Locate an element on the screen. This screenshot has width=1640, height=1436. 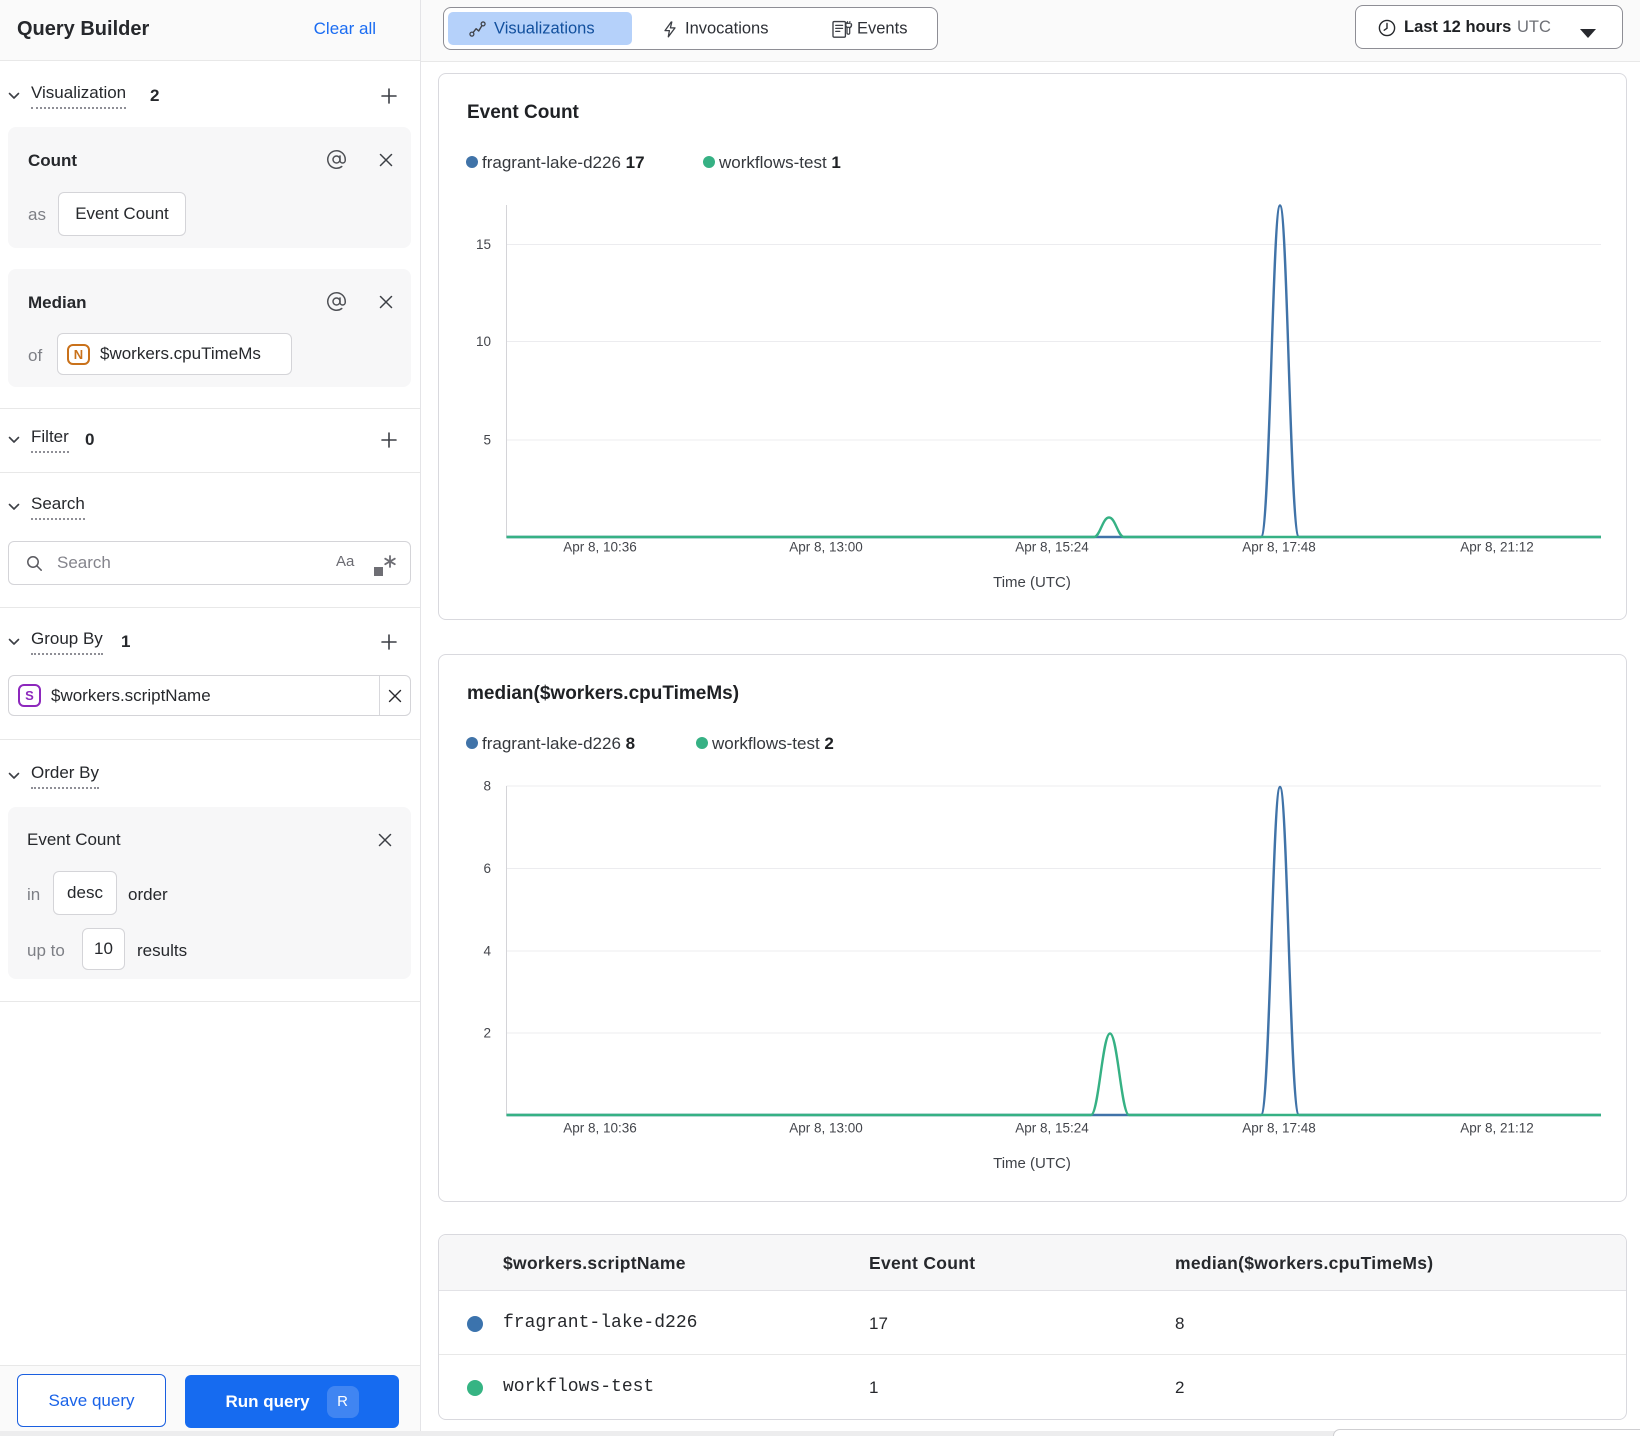
svg-text: 2 is located at coordinates (487, 1033).